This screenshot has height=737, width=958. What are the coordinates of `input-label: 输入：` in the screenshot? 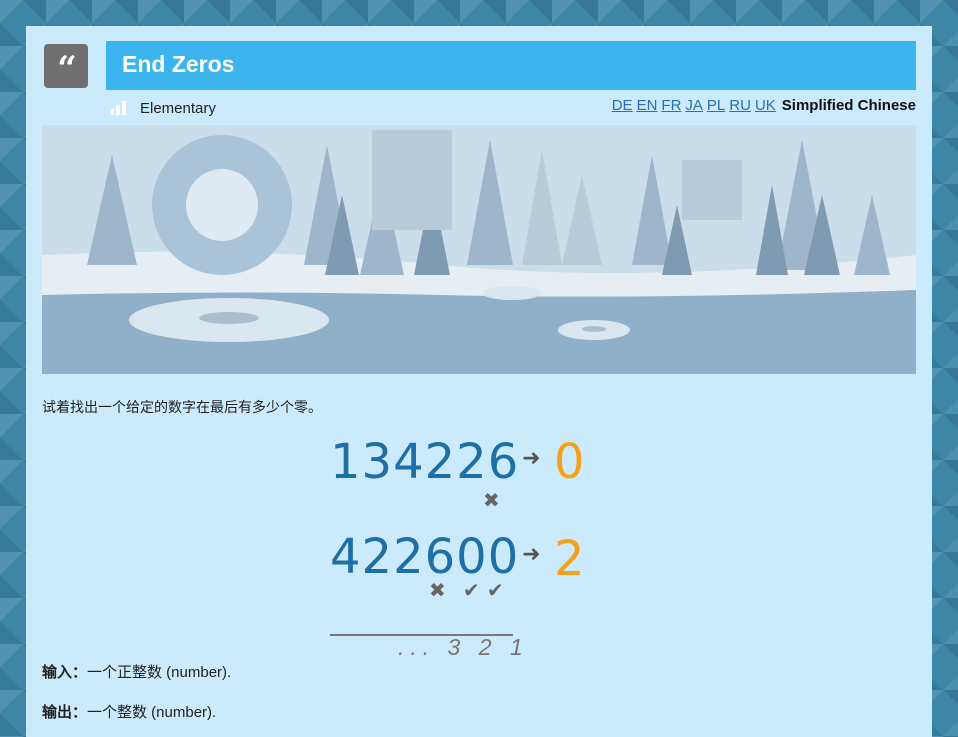 It's located at (65, 672).